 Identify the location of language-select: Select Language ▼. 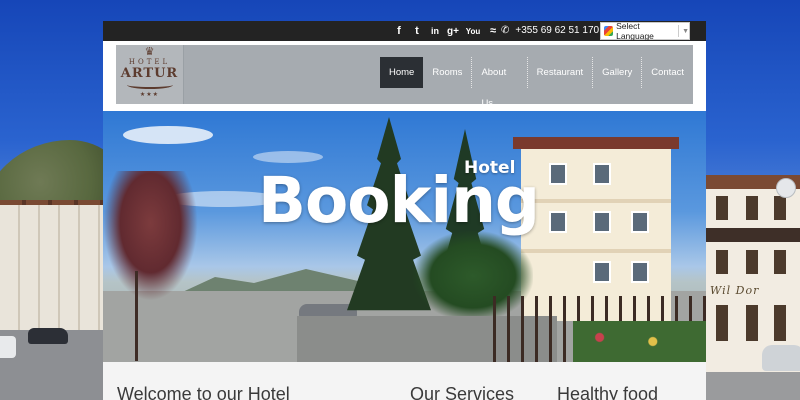
(645, 31).